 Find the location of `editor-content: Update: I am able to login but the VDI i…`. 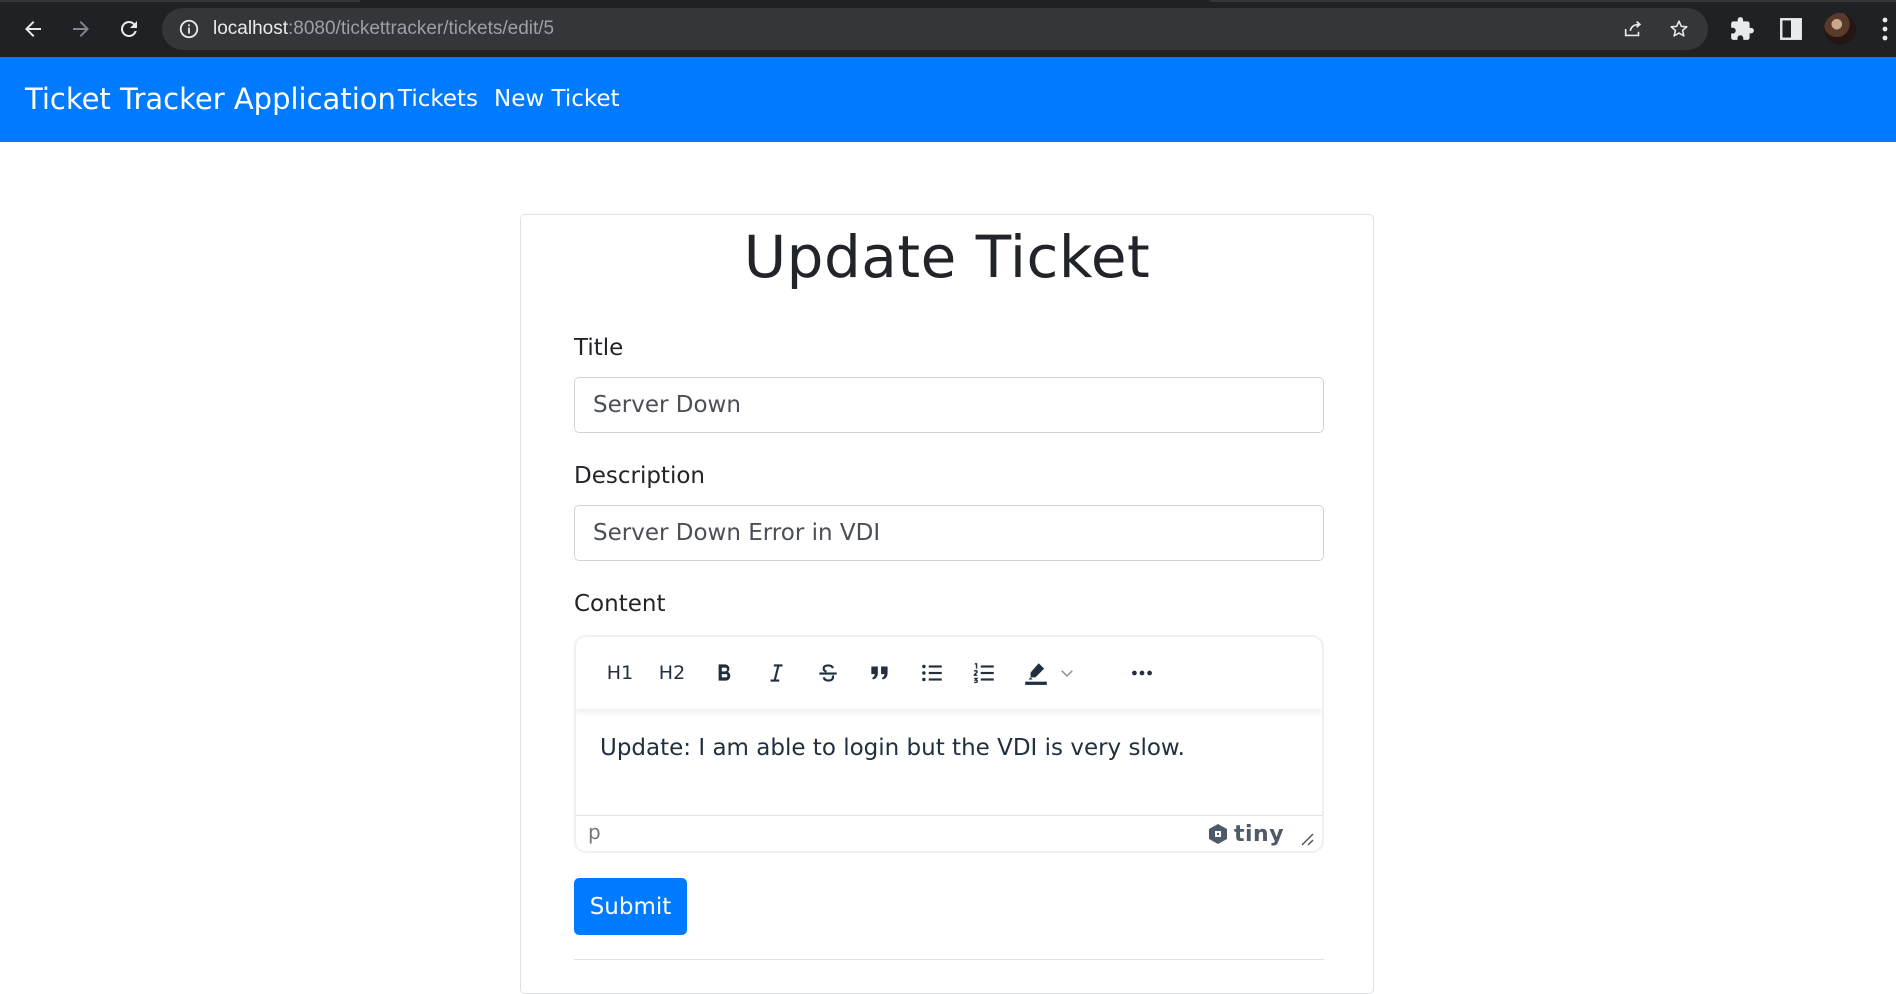

editor-content: Update: I am able to login but the VDI i… is located at coordinates (892, 748).